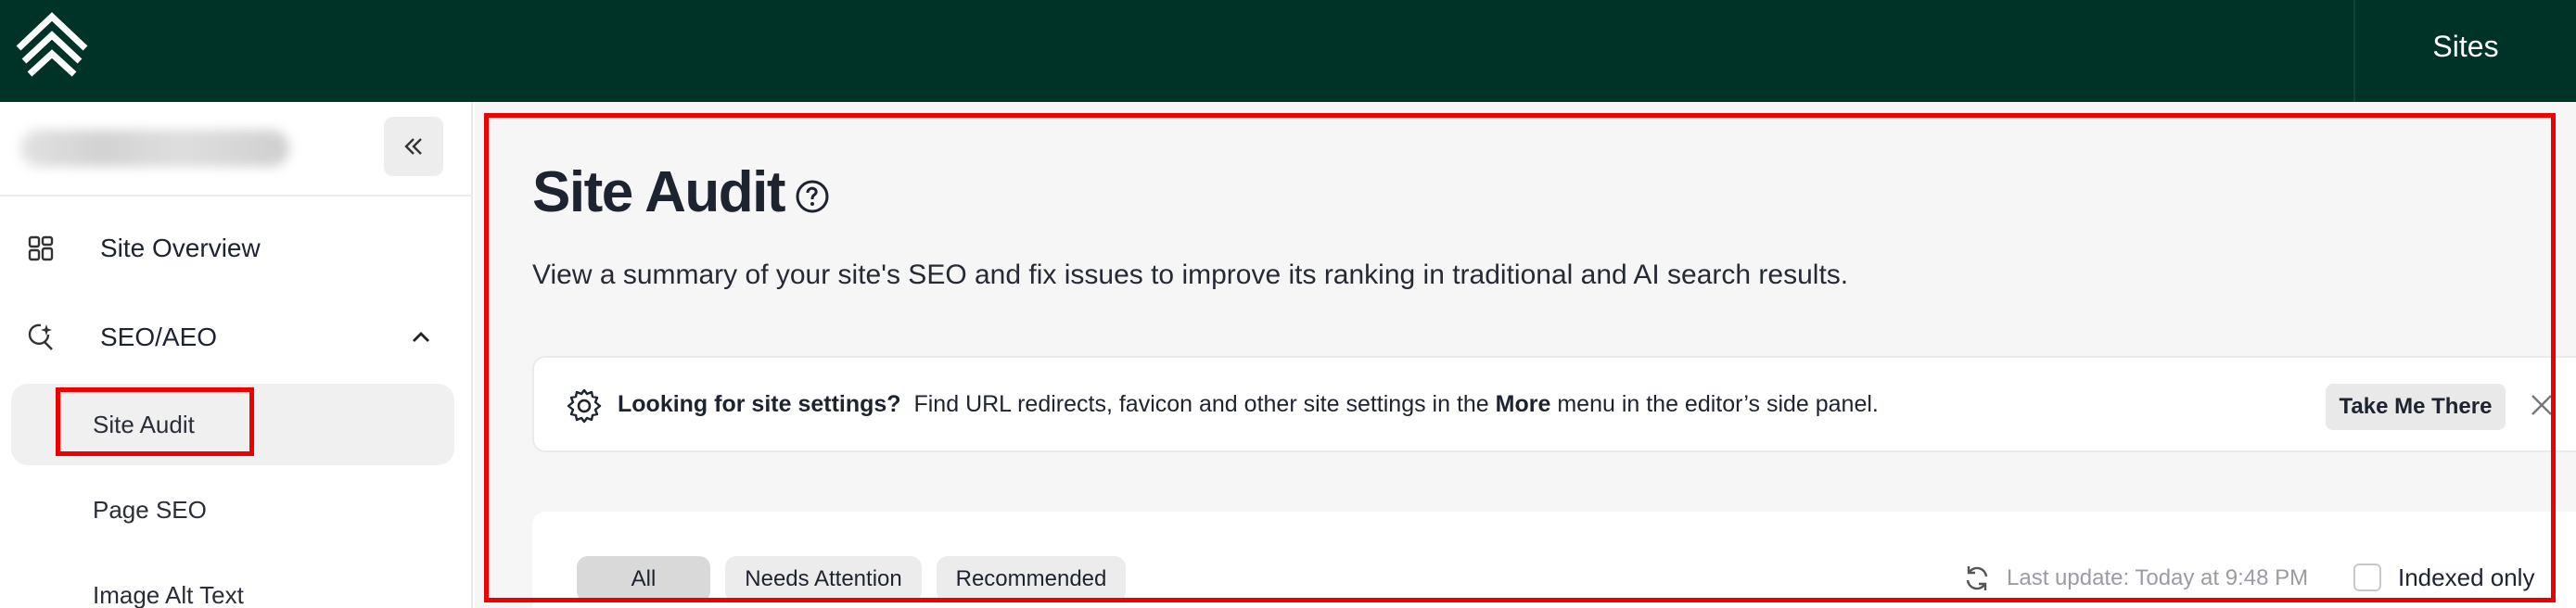 This screenshot has height=608, width=2576. What do you see at coordinates (168, 594) in the screenshot?
I see `sidebar-subitem-label: Image Alt Text` at bounding box center [168, 594].